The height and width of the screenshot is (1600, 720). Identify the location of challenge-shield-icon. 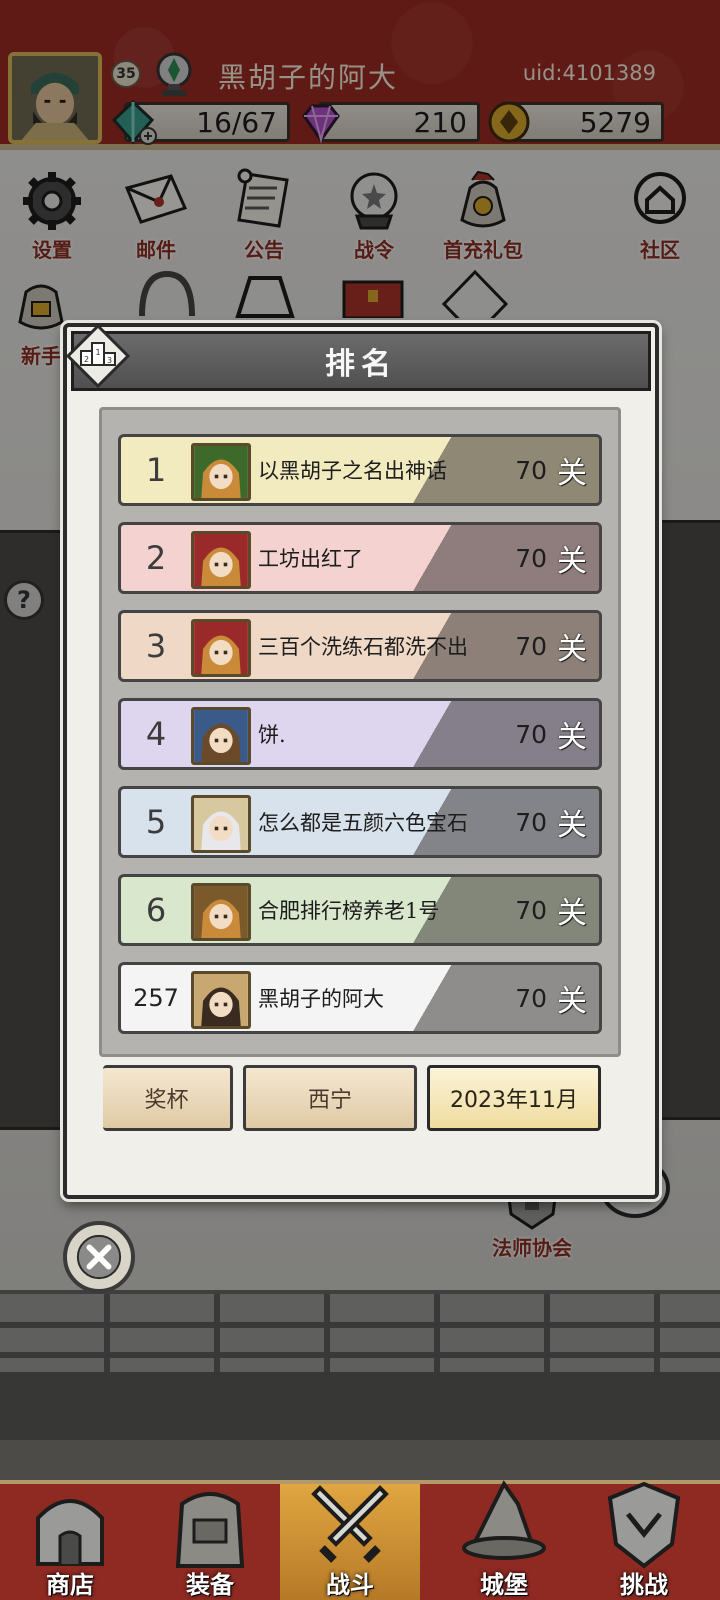
(644, 1525).